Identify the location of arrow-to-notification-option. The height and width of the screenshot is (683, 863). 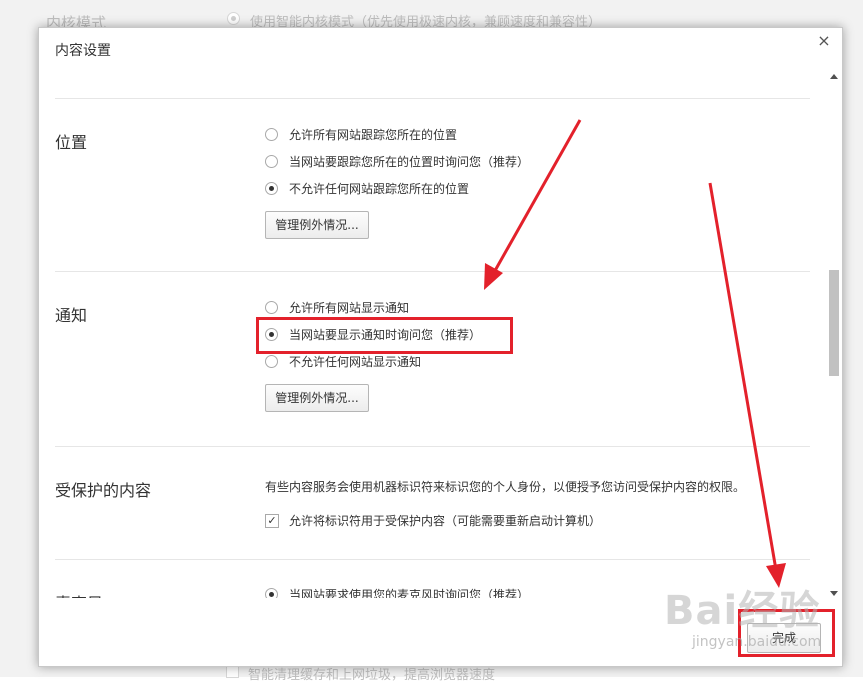
(533, 204).